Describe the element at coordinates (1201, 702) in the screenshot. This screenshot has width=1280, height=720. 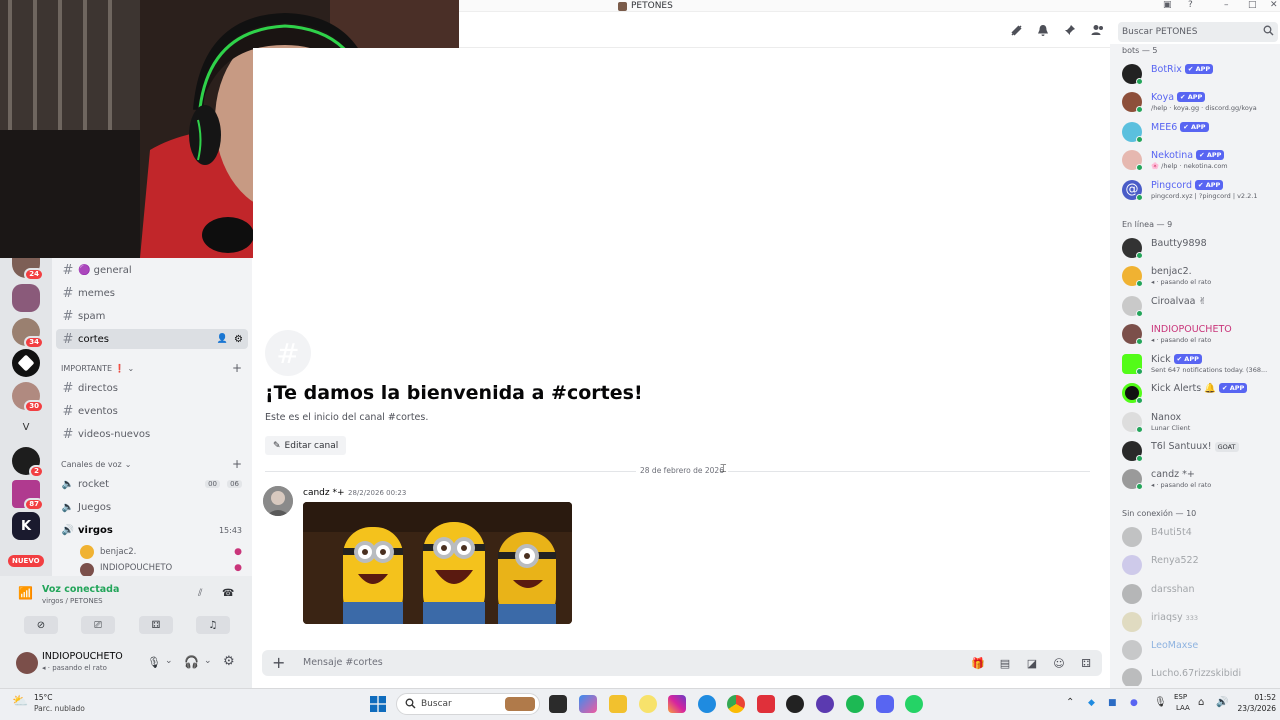
I see `network-icon: ⌂` at that location.